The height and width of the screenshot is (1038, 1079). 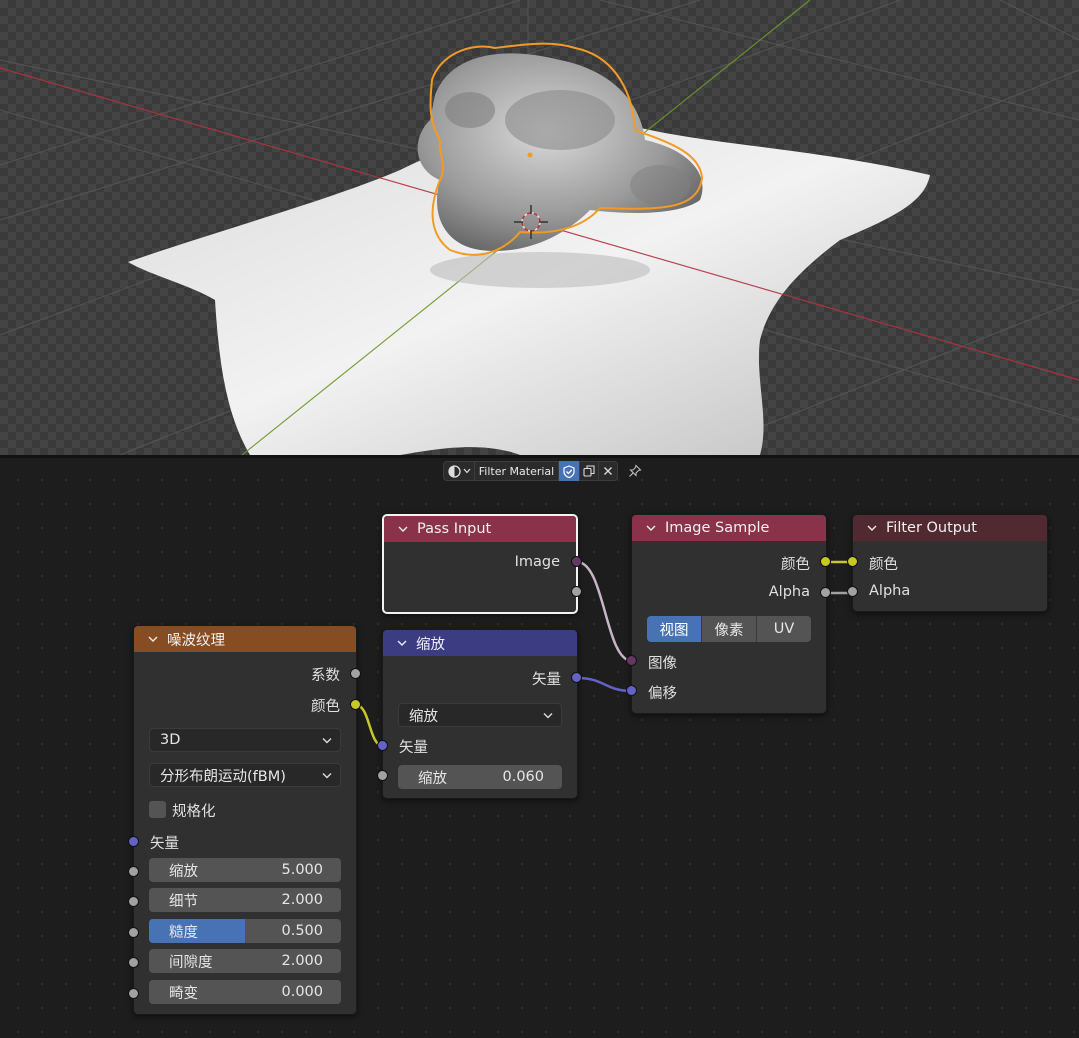 I want to click on mode-pixel-button: 像素, so click(x=729, y=629).